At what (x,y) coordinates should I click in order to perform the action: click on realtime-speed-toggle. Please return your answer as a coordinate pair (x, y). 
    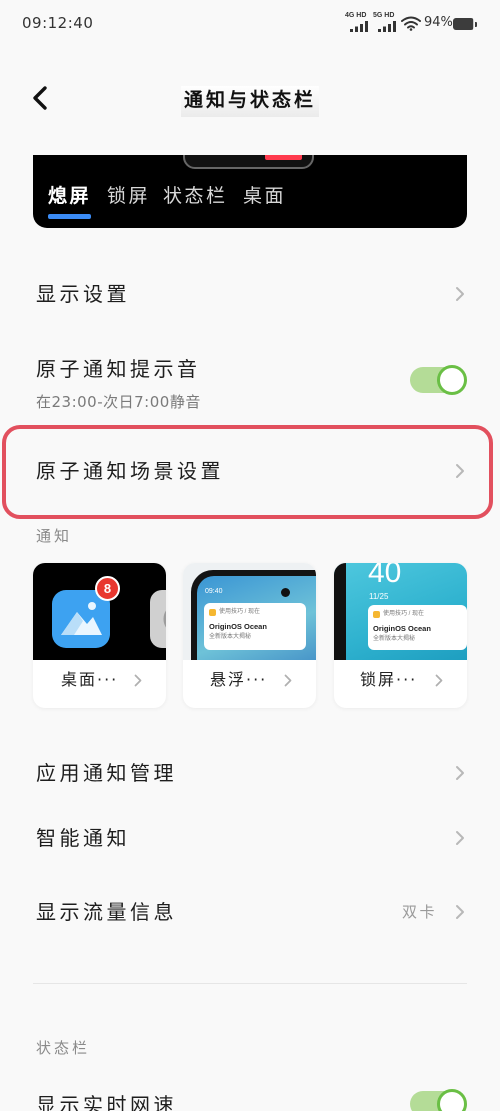
    Looking at the image, I should click on (438, 1100).